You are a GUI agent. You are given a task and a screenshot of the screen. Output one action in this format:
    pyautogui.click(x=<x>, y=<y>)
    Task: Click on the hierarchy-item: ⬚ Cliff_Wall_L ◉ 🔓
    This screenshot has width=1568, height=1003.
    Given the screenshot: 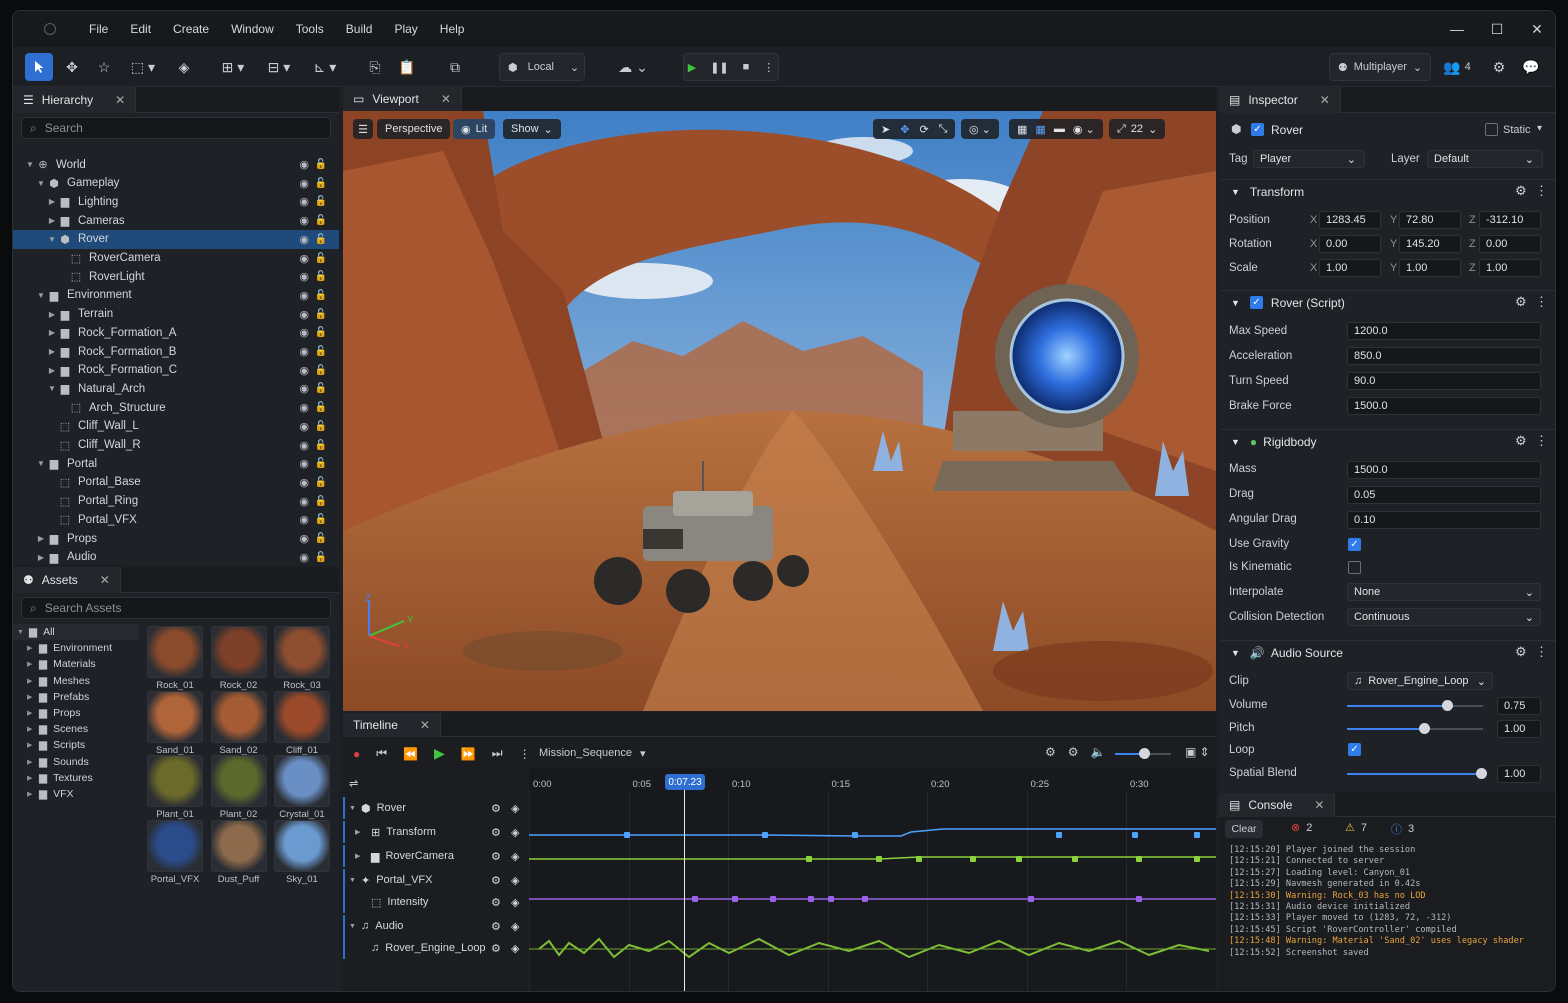 What is the action you would take?
    pyautogui.click(x=176, y=426)
    